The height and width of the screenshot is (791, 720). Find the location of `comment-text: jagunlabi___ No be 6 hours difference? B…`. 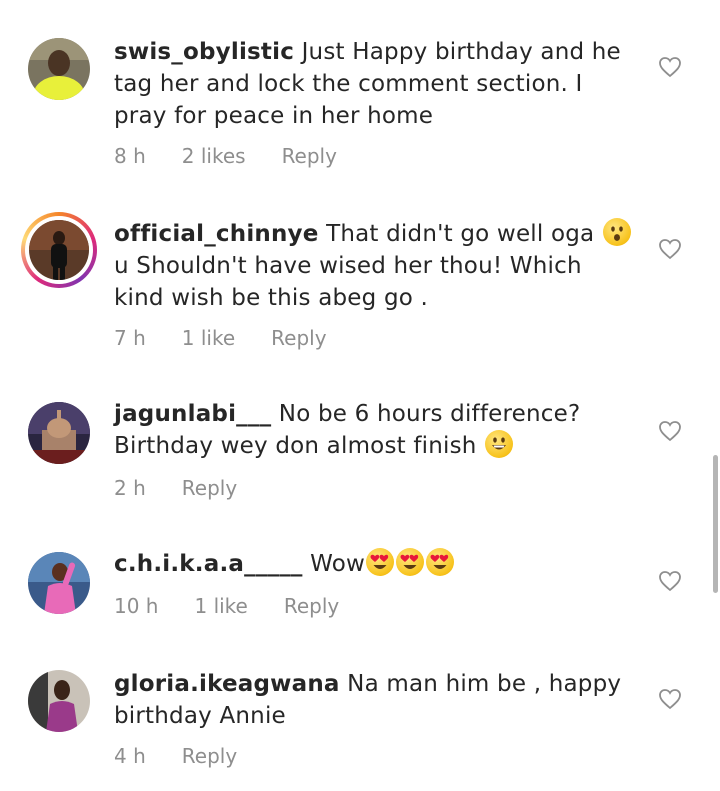

comment-text: jagunlabi___ No be 6 hours difference? B… is located at coordinates (374, 430).